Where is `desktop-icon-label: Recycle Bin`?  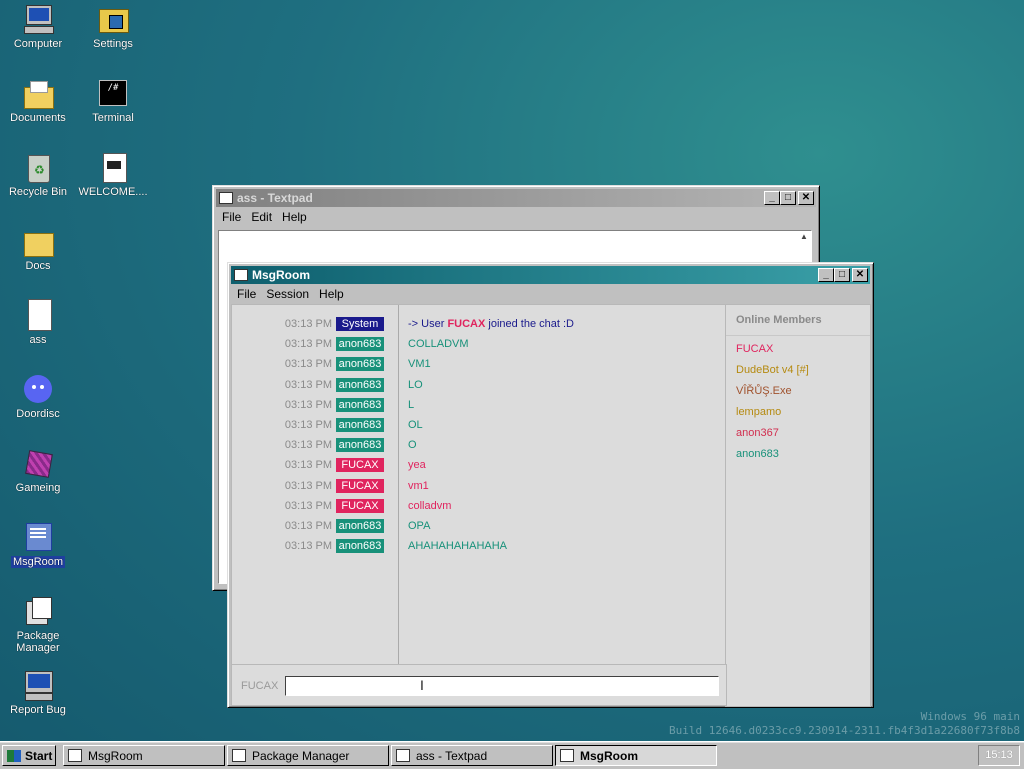 desktop-icon-label: Recycle Bin is located at coordinates (38, 192).